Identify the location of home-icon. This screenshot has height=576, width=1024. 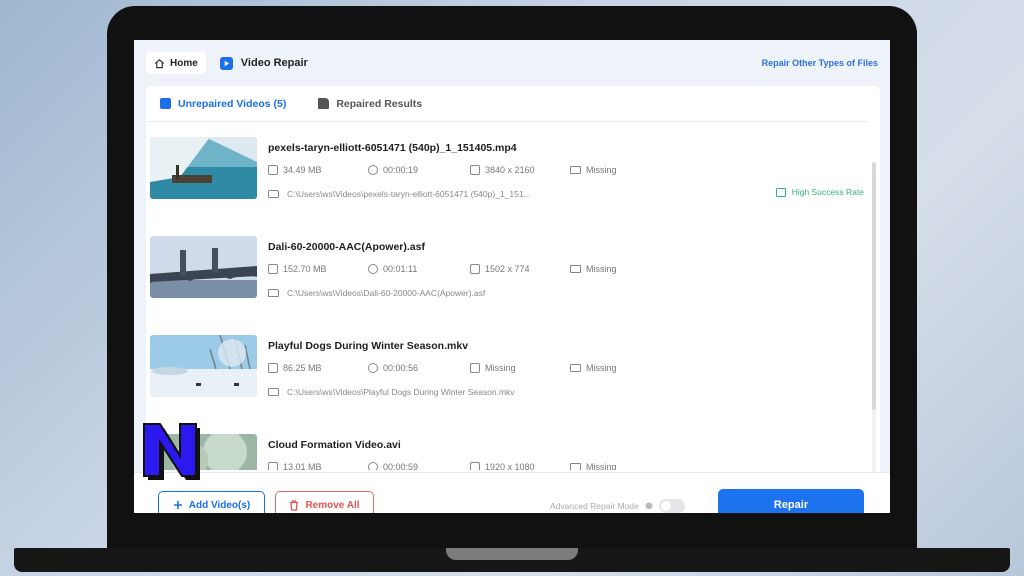
(159, 63).